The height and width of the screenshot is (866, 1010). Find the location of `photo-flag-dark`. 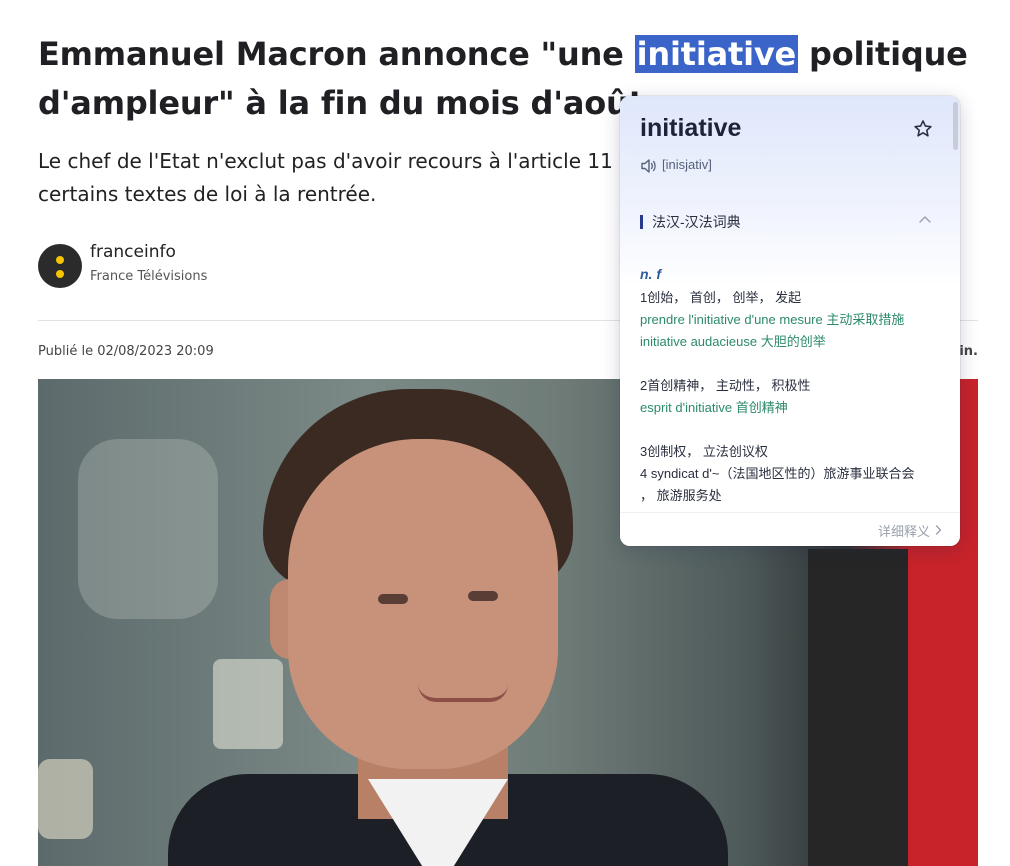

photo-flag-dark is located at coordinates (858, 707).